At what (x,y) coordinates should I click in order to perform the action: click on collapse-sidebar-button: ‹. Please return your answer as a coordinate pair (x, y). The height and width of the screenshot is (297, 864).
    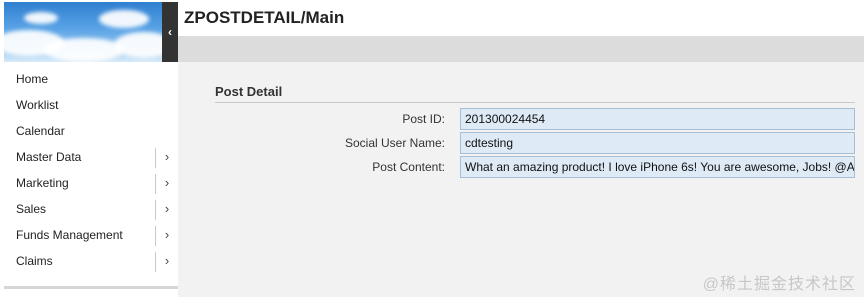
    Looking at the image, I should click on (170, 32).